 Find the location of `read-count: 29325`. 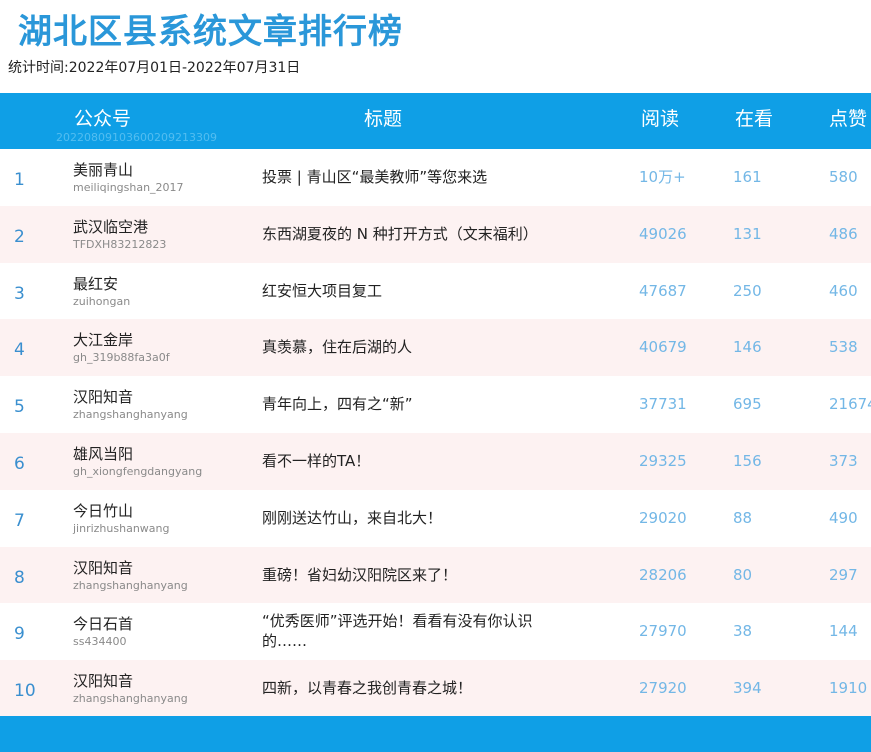

read-count: 29325 is located at coordinates (663, 460).